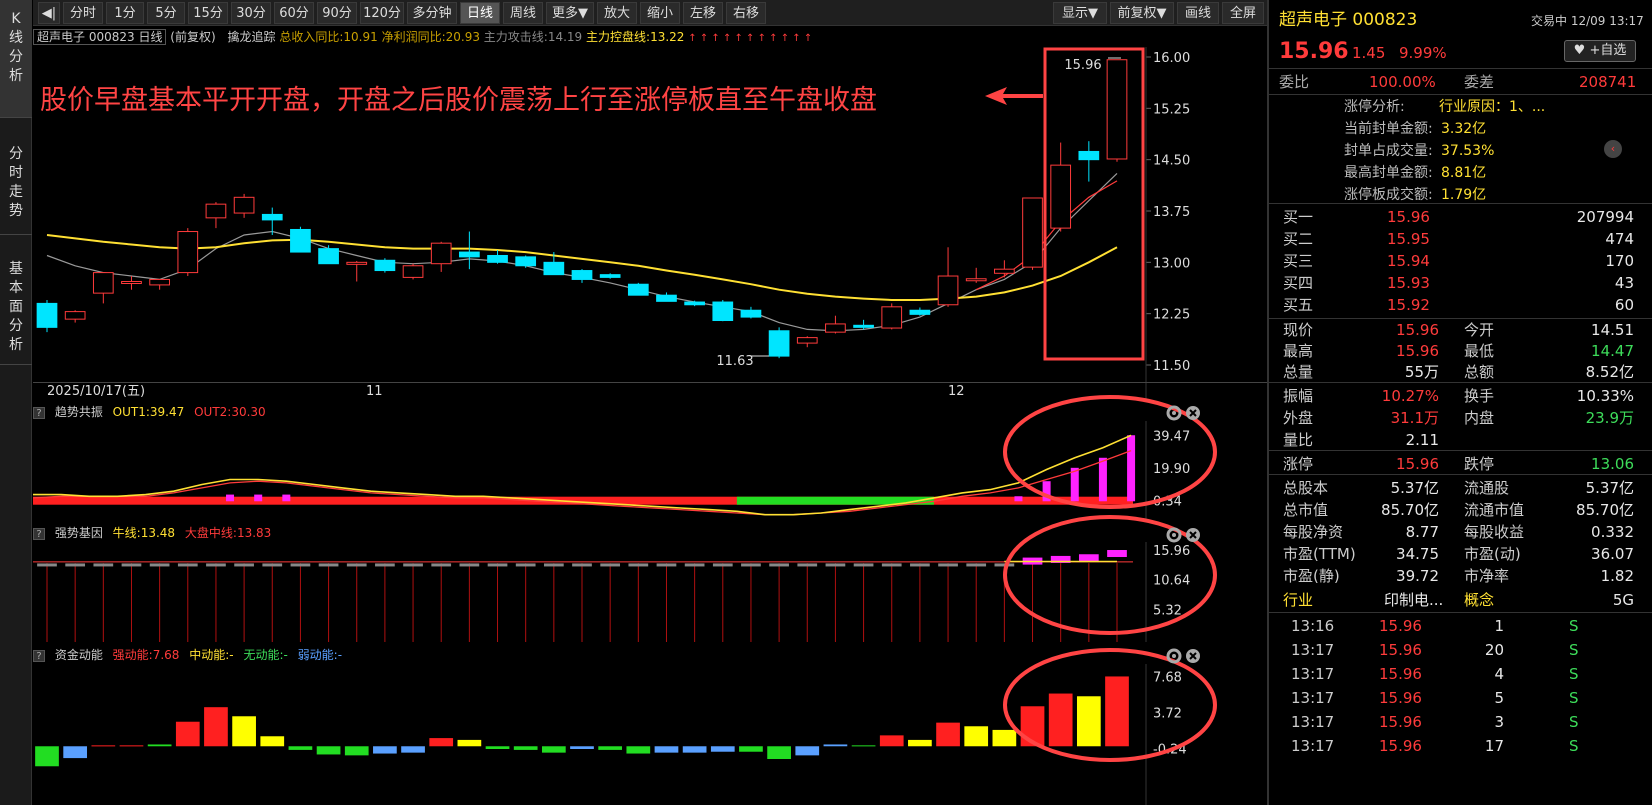 This screenshot has height=805, width=1652. What do you see at coordinates (1080, 13) in the screenshot?
I see `display-dropdown: 显示▼` at bounding box center [1080, 13].